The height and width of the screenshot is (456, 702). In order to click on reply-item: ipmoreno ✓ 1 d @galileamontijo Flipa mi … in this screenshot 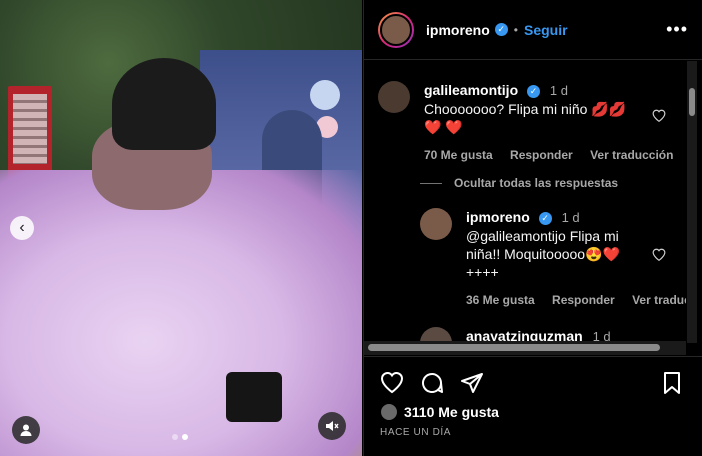, I will do `click(553, 258)`.